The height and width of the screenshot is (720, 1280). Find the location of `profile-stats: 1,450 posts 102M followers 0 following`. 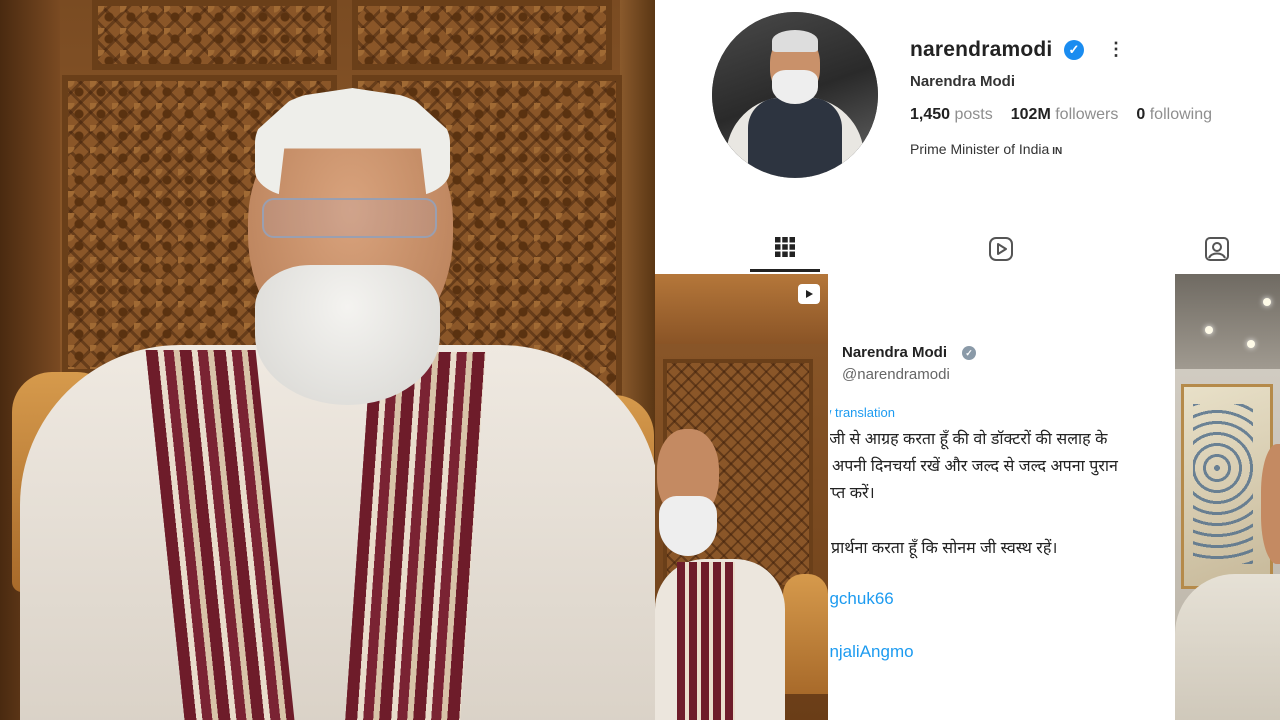

profile-stats: 1,450 posts 102M followers 0 following is located at coordinates (1061, 115).